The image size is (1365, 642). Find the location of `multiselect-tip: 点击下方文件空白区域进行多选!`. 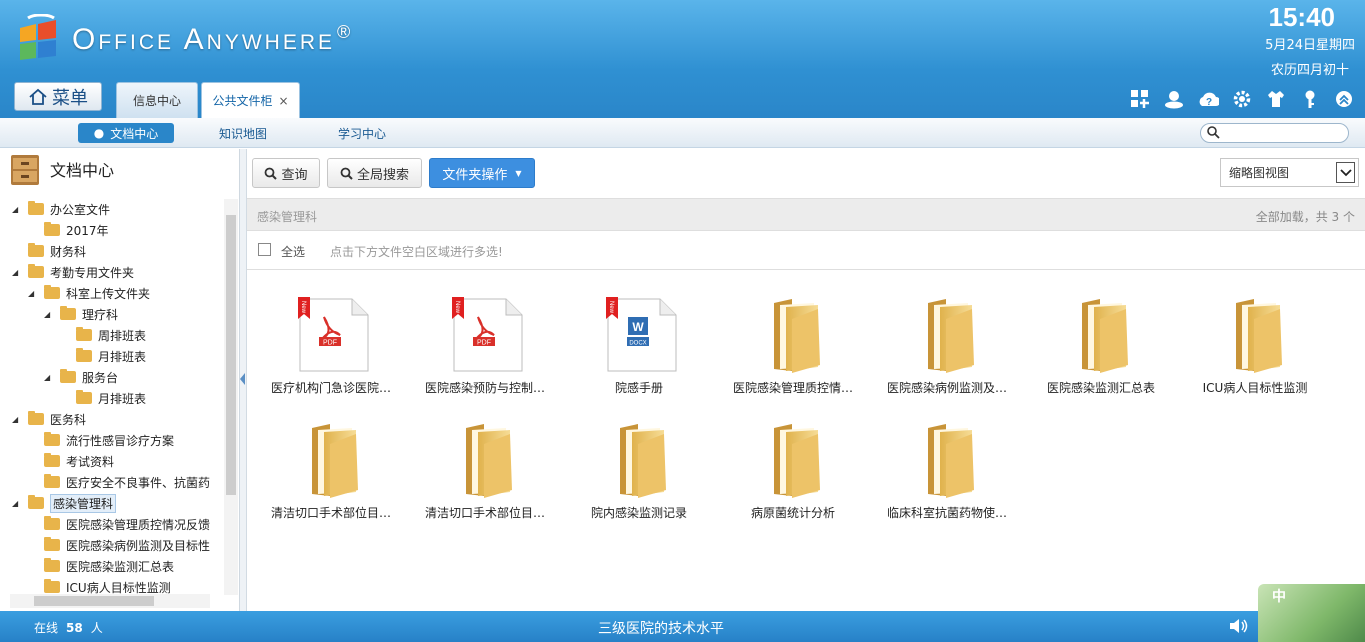

multiselect-tip: 点击下方文件空白区域进行多选! is located at coordinates (416, 252).